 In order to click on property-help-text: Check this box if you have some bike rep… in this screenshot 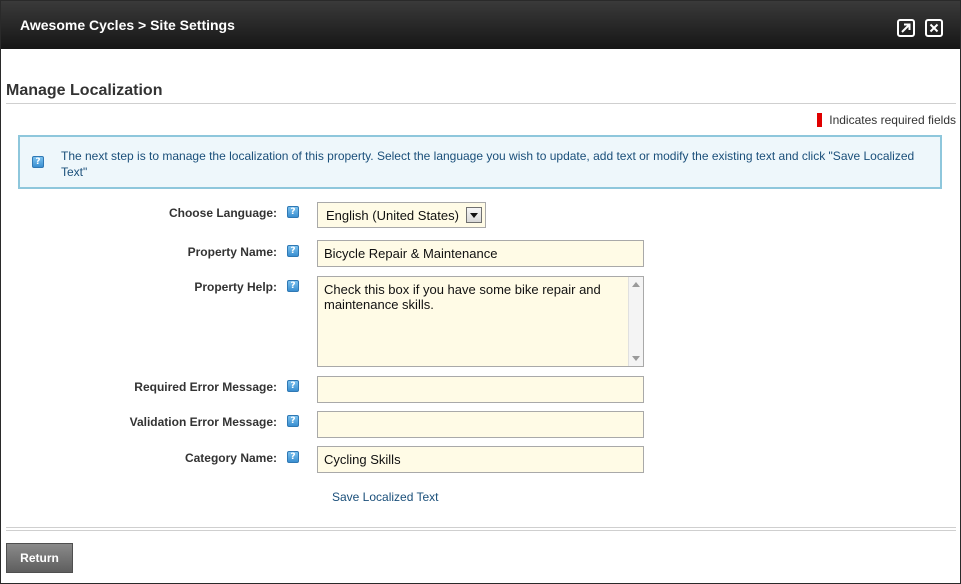, I will do `click(462, 297)`.